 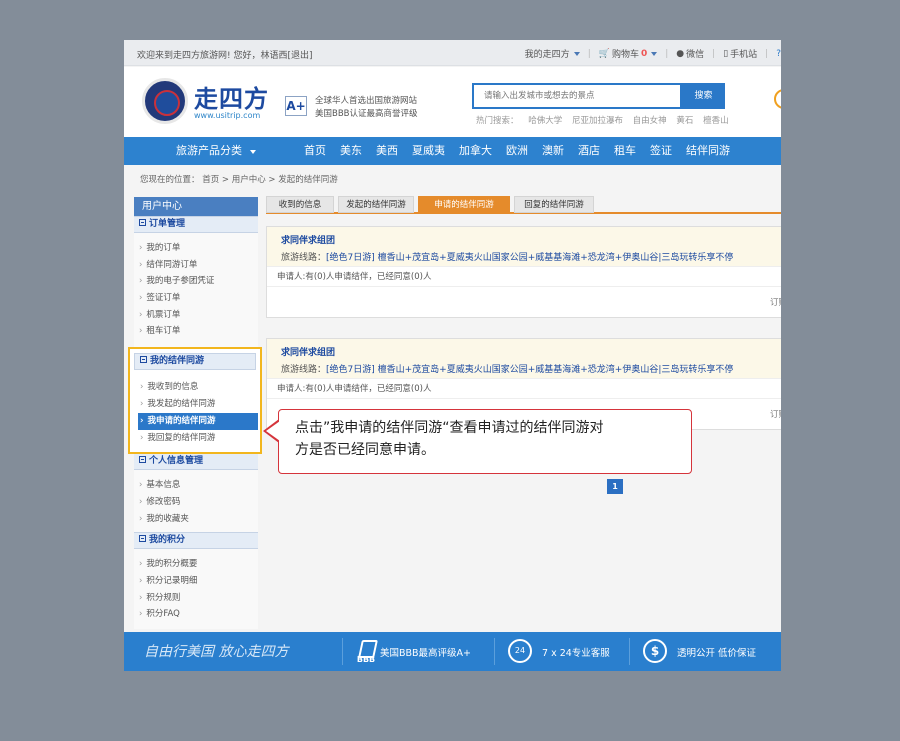 I want to click on sidebar-section-companion: 我的结伴同游, so click(x=195, y=361).